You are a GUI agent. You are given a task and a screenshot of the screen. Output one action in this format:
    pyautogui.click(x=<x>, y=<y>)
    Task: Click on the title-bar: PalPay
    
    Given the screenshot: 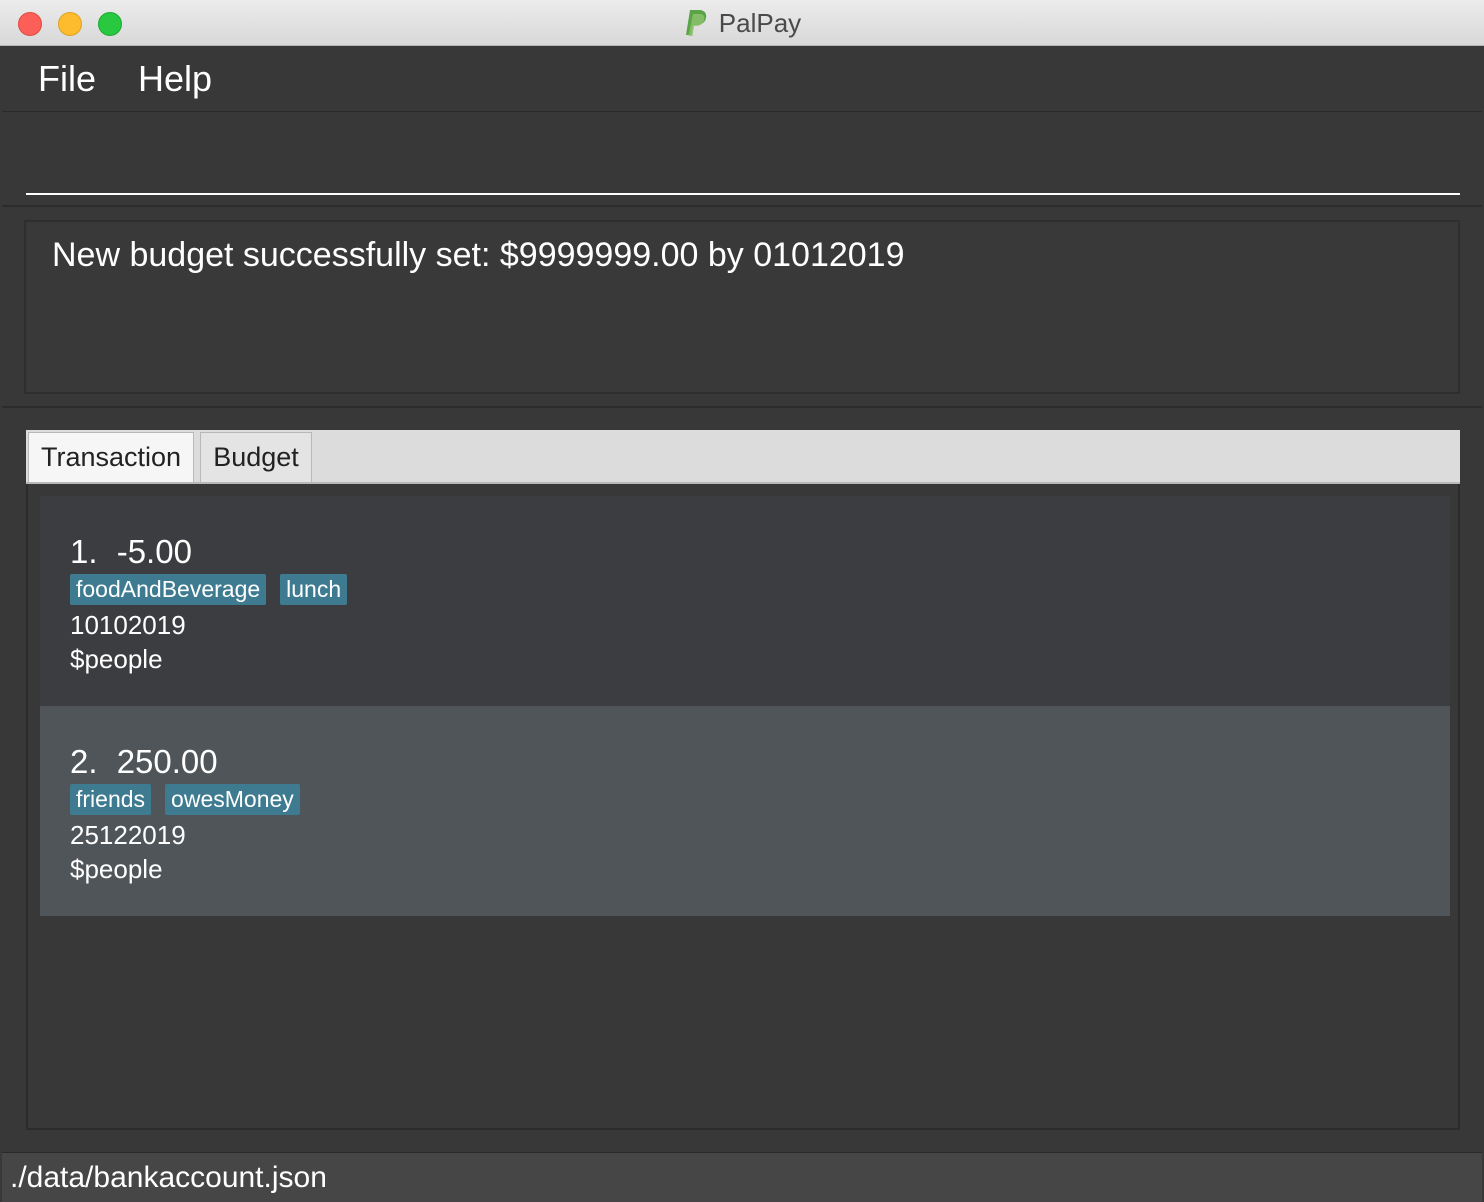 What is the action you would take?
    pyautogui.click(x=742, y=23)
    